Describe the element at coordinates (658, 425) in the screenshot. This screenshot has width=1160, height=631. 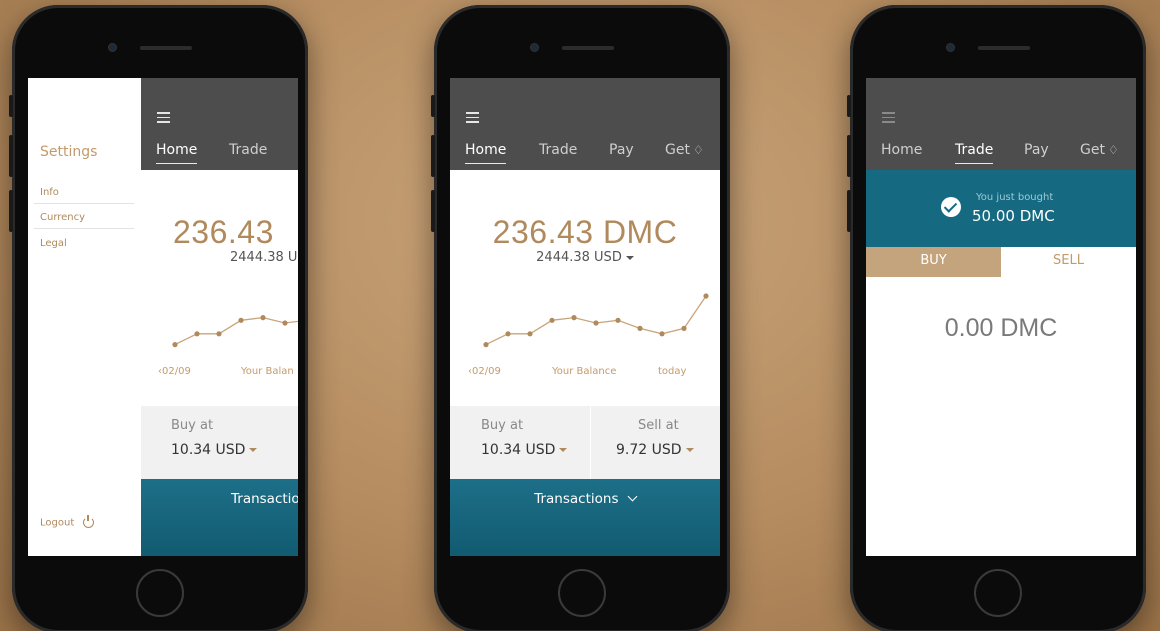
I see `sell-at-label: Sell at` at that location.